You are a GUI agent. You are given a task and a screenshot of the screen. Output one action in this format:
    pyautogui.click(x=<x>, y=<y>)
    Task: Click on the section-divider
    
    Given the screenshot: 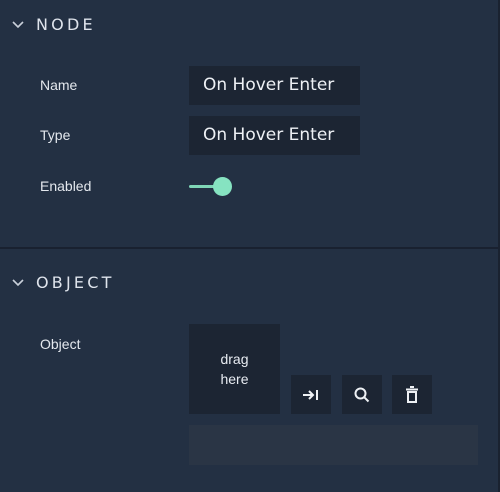 What is the action you would take?
    pyautogui.click(x=249, y=248)
    